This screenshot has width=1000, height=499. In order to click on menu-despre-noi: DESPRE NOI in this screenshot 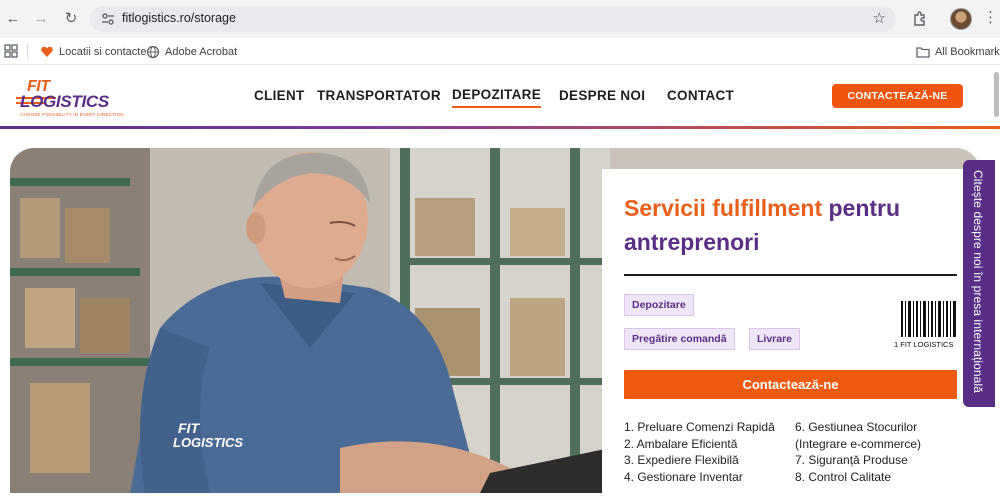, I will do `click(602, 95)`.